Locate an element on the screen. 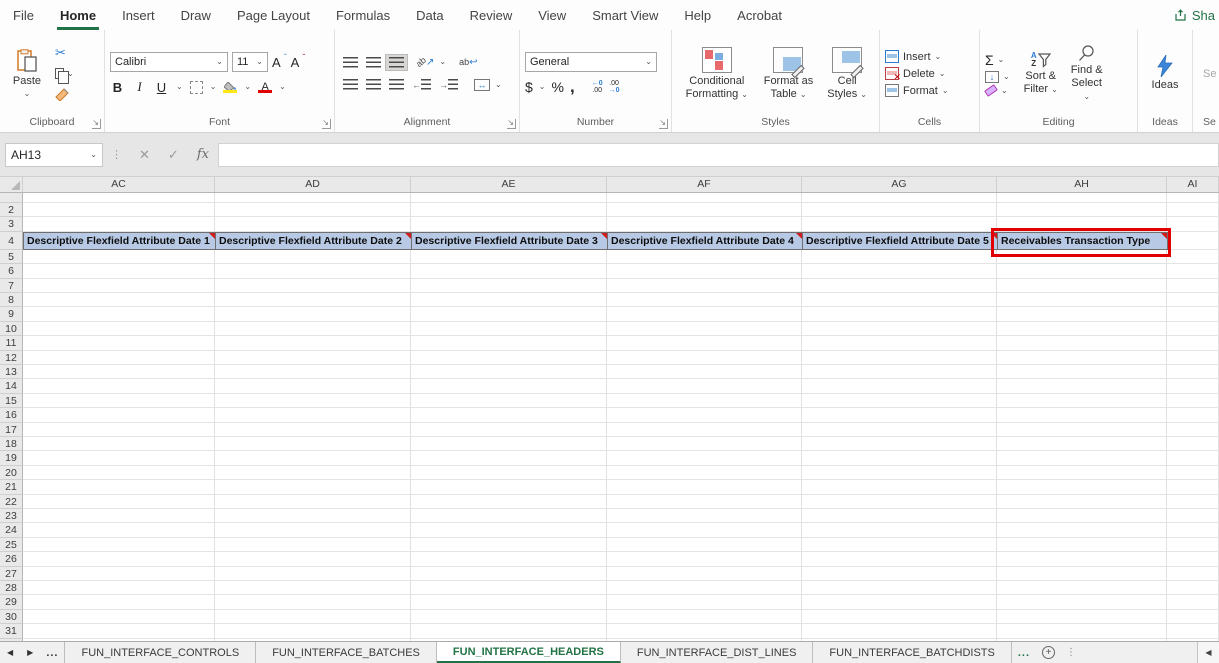 Image resolution: width=1219 pixels, height=663 pixels. column-header-AH: AH is located at coordinates (1082, 184).